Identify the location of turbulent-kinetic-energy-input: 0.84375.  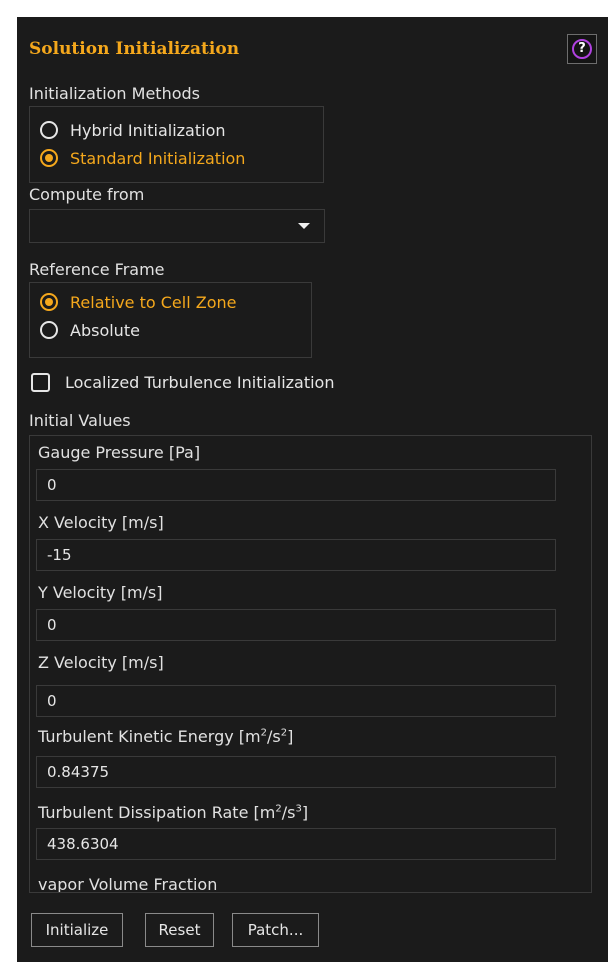
(296, 772).